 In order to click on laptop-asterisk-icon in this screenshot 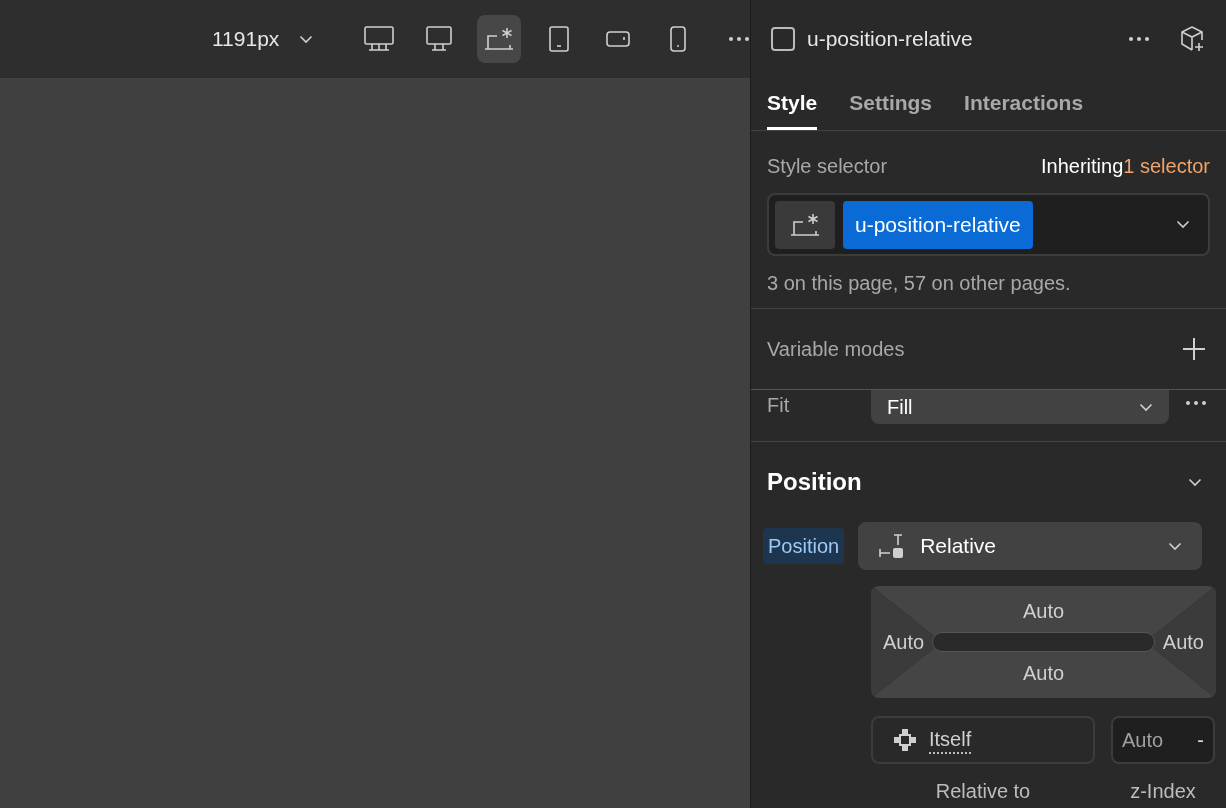, I will do `click(498, 39)`.